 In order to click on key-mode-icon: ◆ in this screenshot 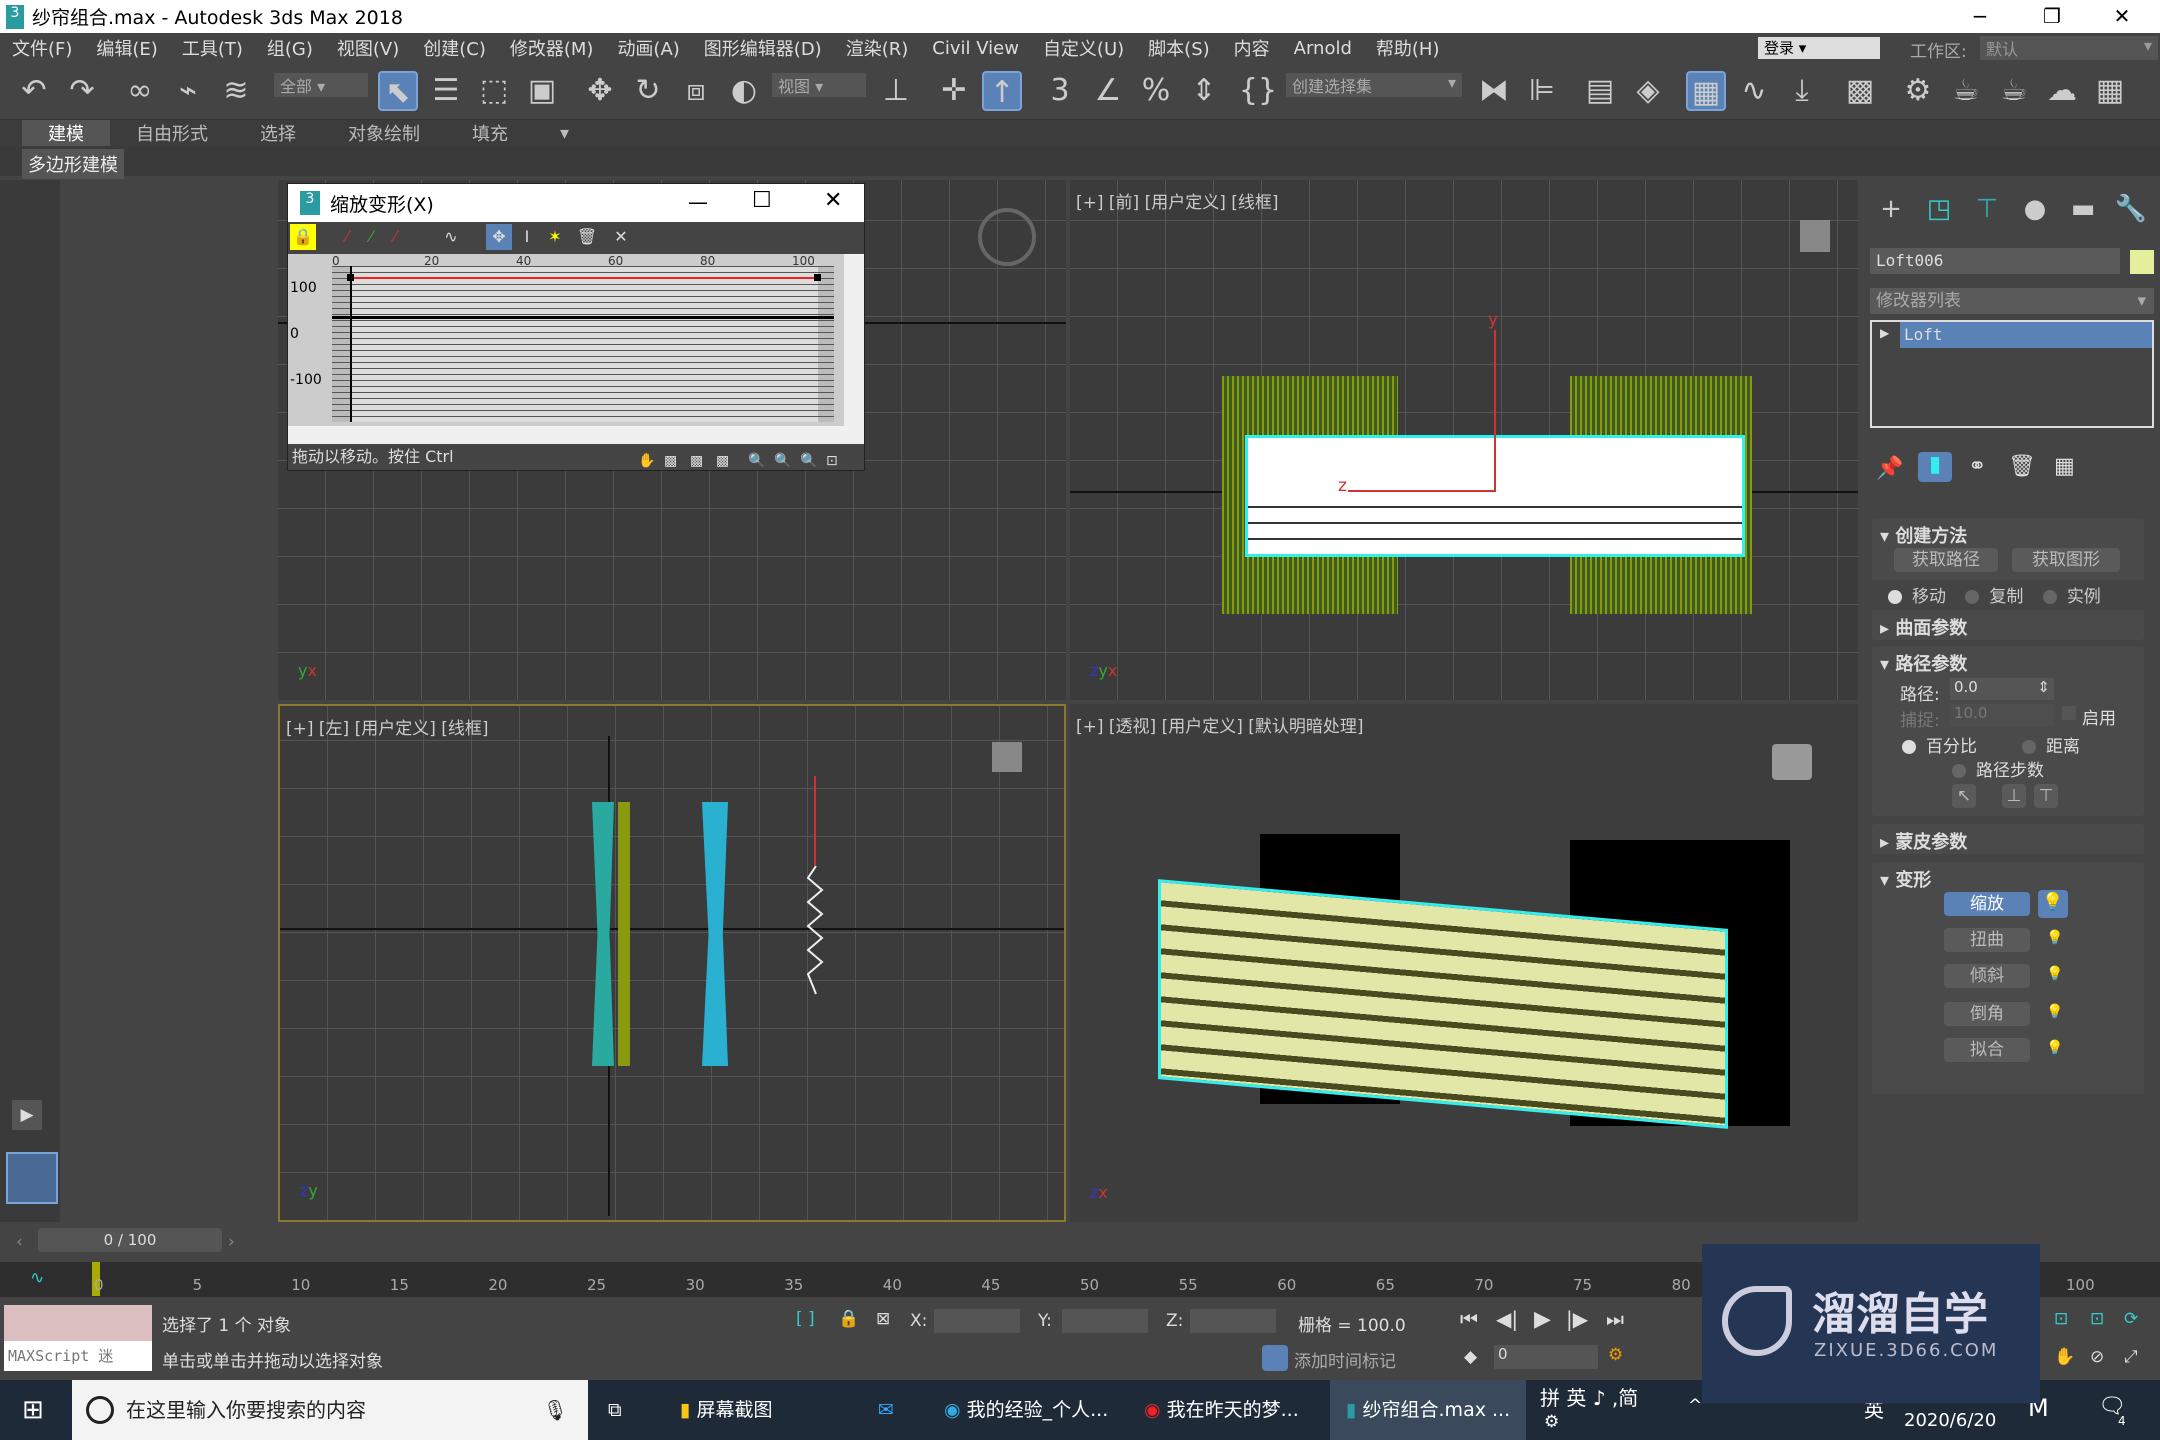, I will do `click(1470, 1357)`.